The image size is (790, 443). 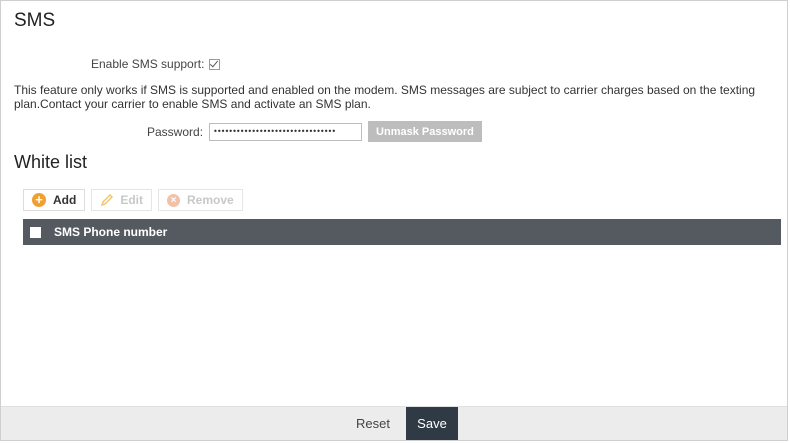 I want to click on enable-sms-label: Enable SMS support:, so click(x=148, y=64).